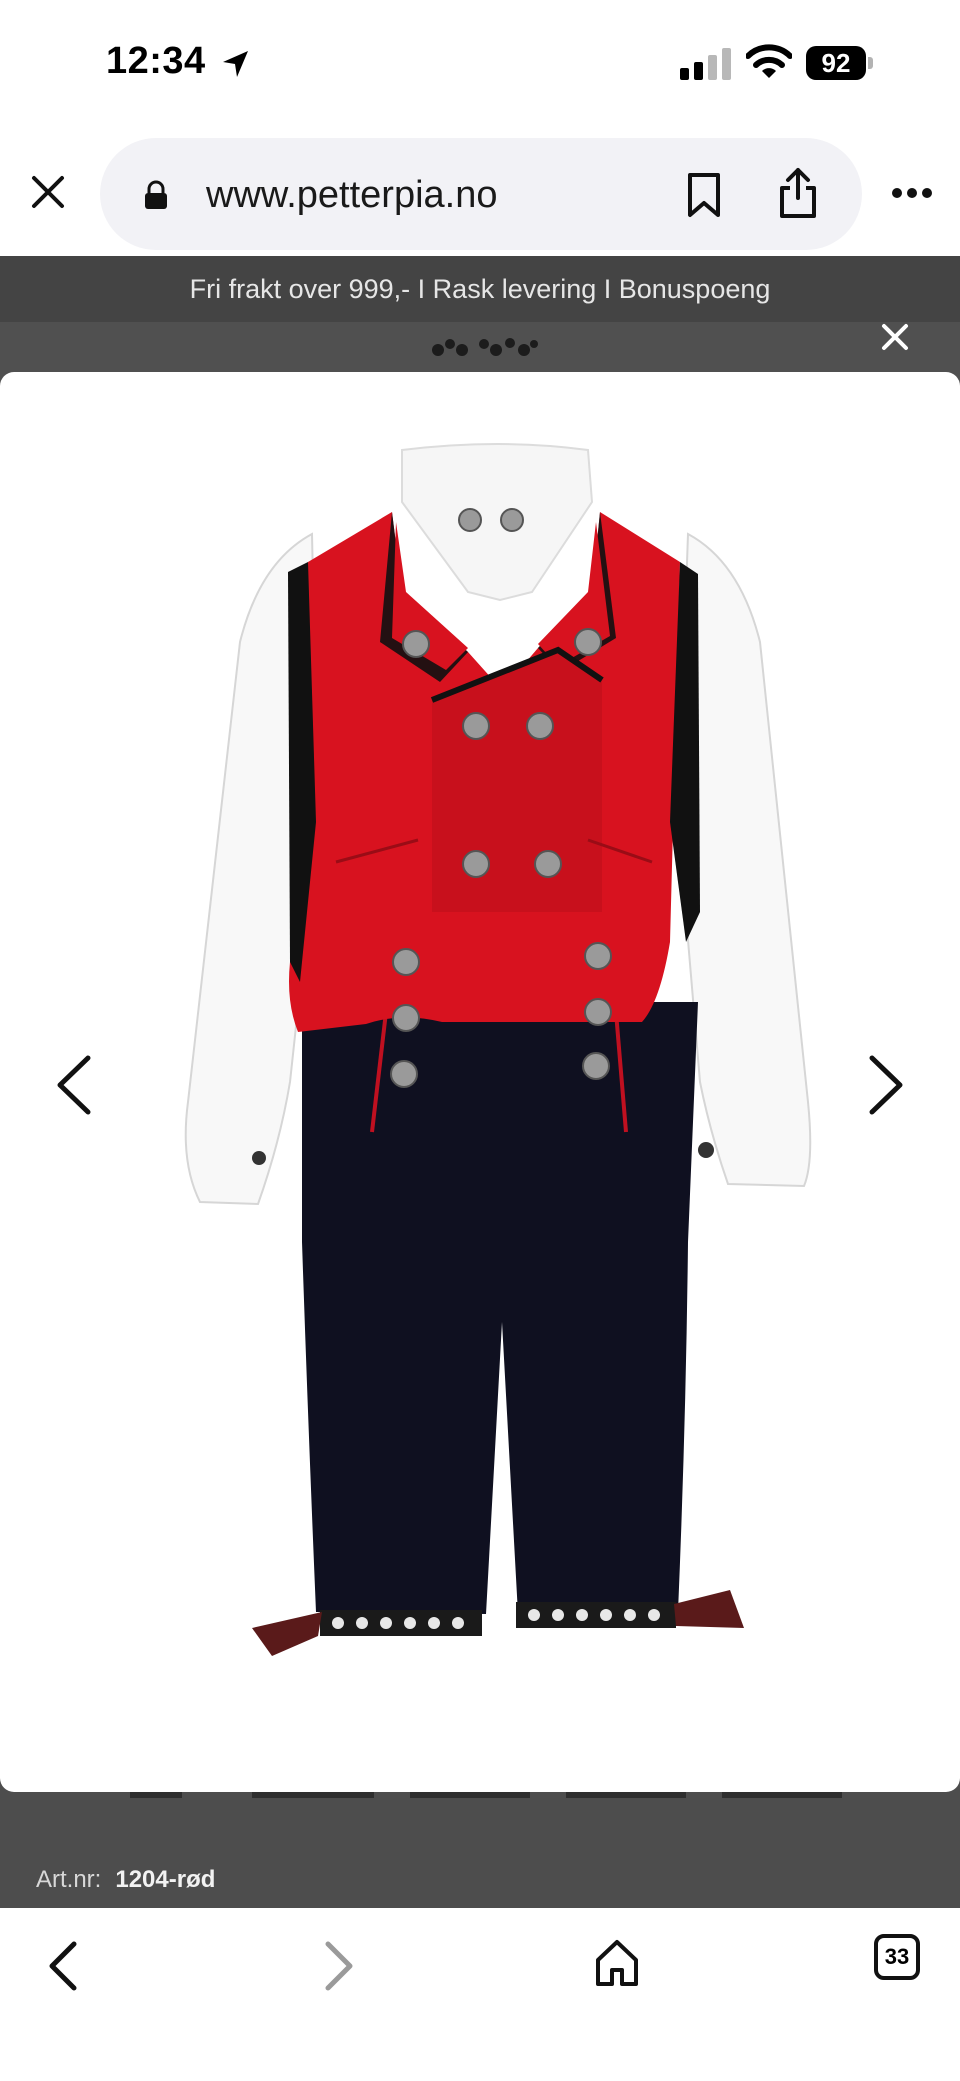  I want to click on article-number: Art.nr: 1204-rød, so click(125, 1880).